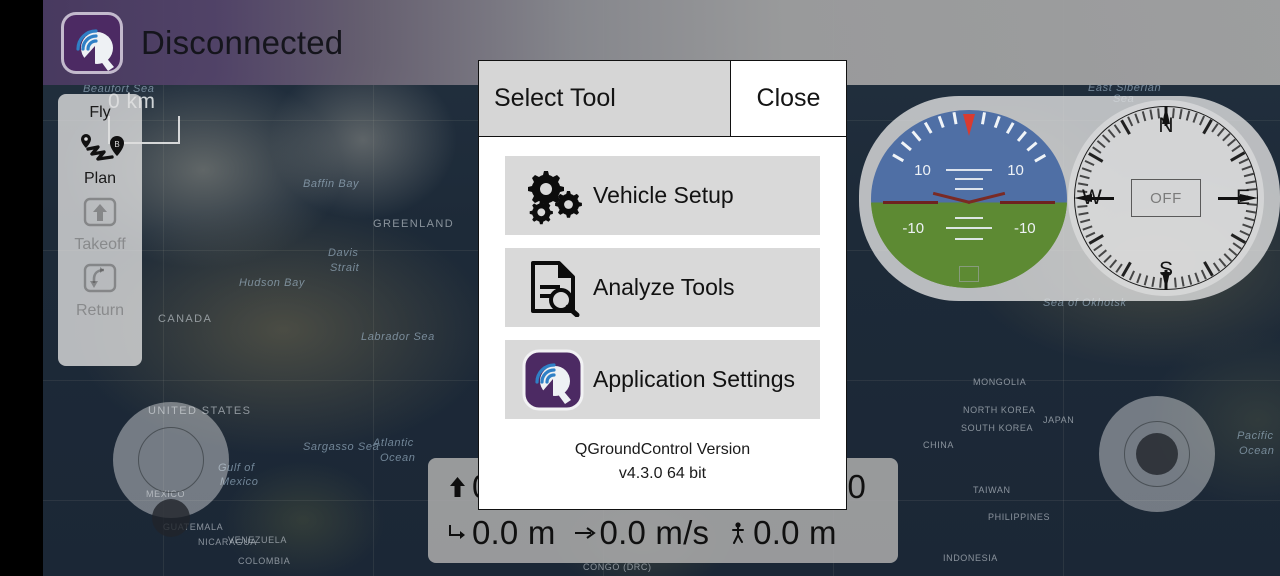 The width and height of the screenshot is (1280, 576). What do you see at coordinates (939, 445) in the screenshot?
I see `map-label: CHINA` at bounding box center [939, 445].